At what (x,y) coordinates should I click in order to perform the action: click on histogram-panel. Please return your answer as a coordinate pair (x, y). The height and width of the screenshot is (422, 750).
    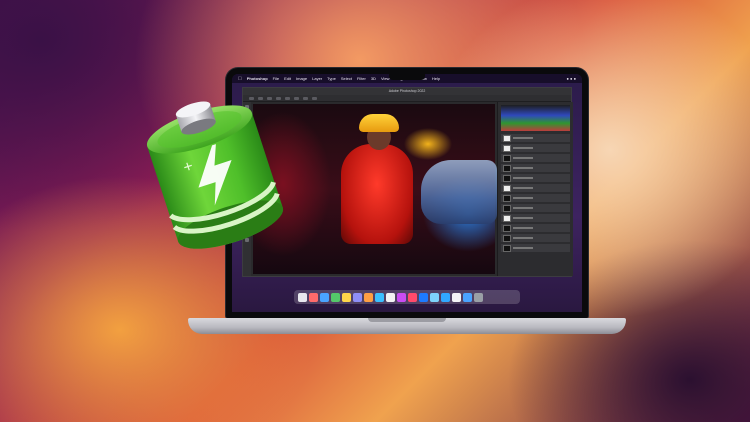
    Looking at the image, I should click on (535, 118).